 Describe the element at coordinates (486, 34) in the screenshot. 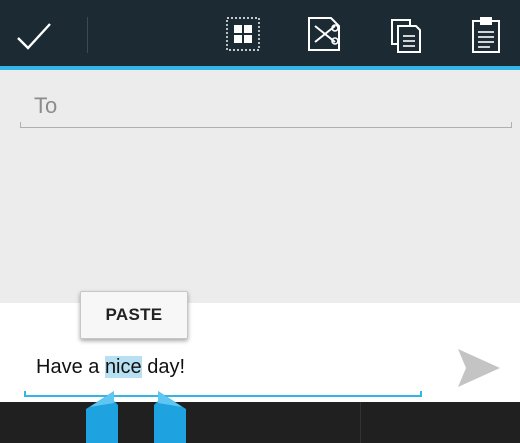

I see `paste-icon` at that location.